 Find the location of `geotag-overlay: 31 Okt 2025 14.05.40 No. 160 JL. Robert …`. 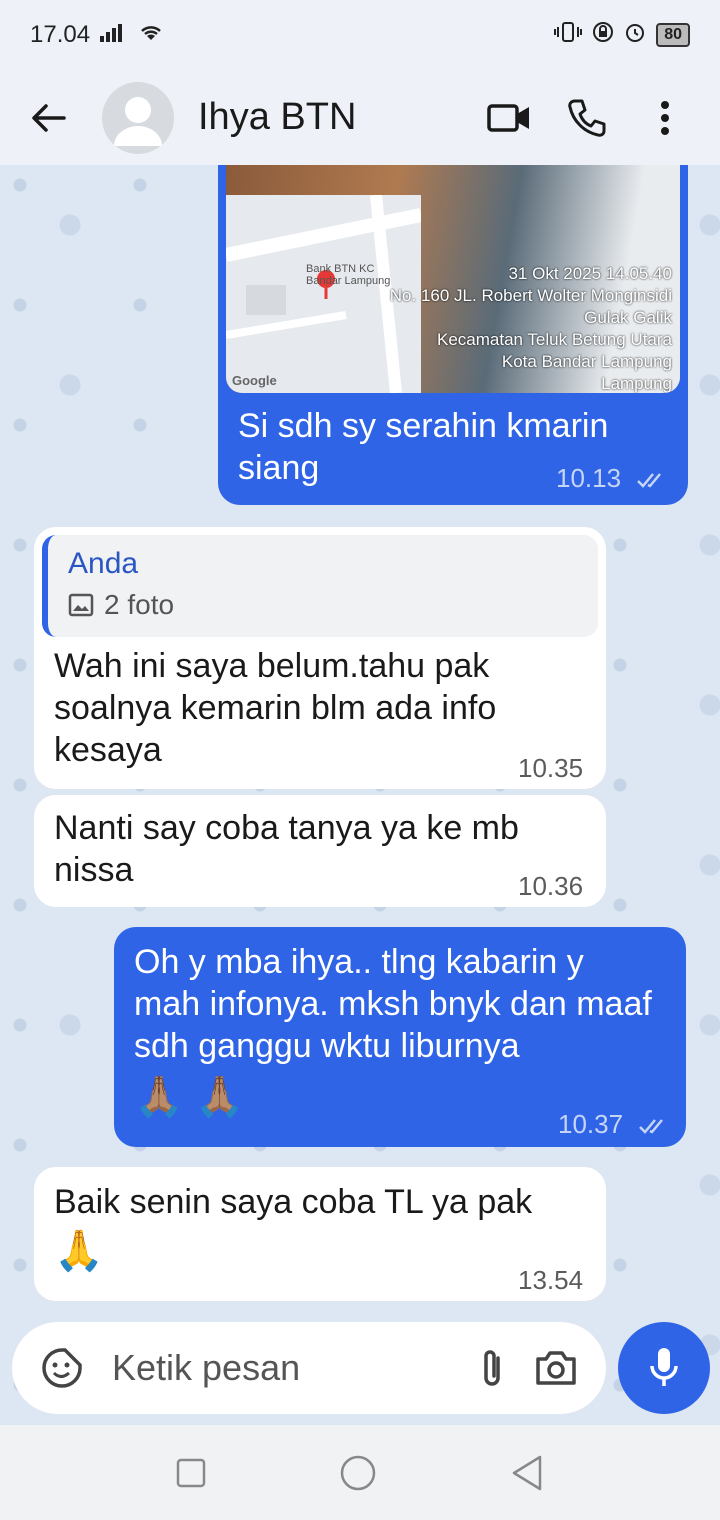

geotag-overlay: 31 Okt 2025 14.05.40 No. 160 JL. Robert … is located at coordinates (531, 328).